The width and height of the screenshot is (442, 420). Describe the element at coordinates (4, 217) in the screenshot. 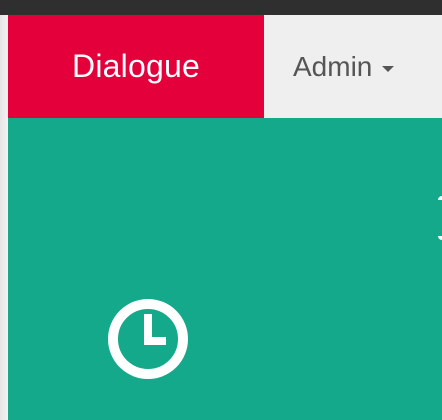

I see `side-shadow` at that location.